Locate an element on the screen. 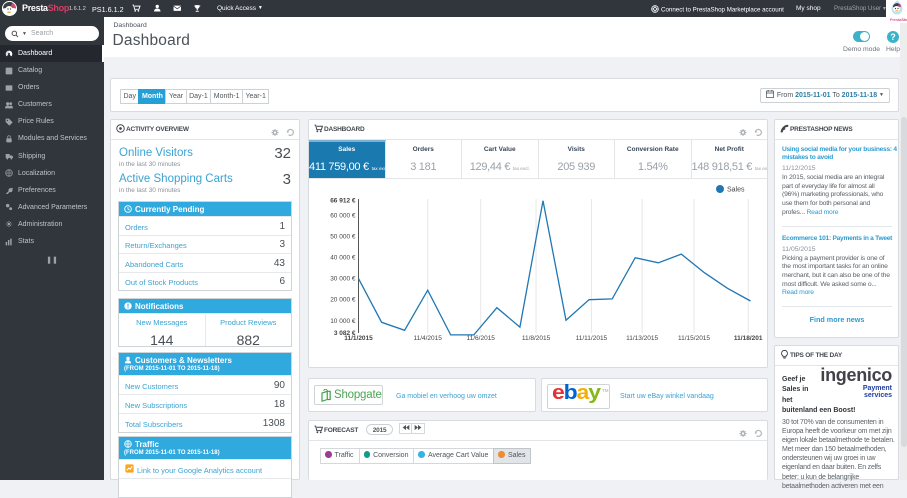 This screenshot has height=498, width=907. svg-text: 11/8/2015 is located at coordinates (536, 338).